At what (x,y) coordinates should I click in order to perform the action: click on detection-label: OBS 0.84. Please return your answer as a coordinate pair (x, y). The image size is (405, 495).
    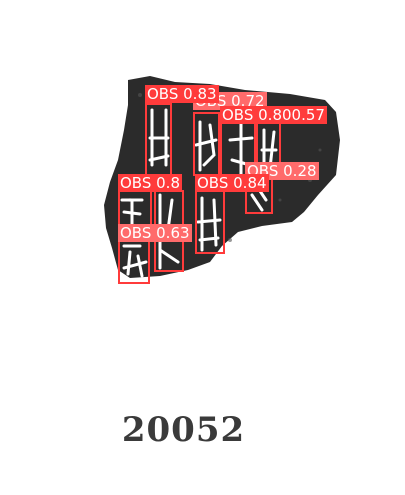
    Looking at the image, I should click on (232, 183).